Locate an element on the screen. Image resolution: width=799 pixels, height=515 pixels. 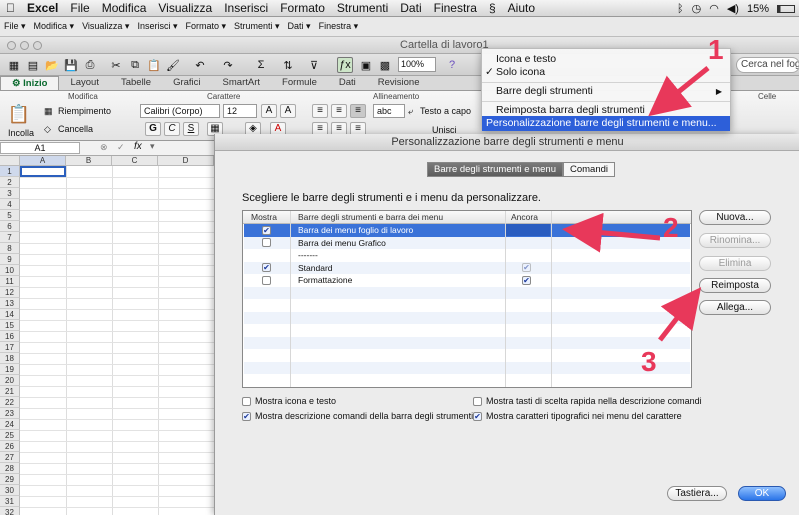
annotation-number-1: 1 is located at coordinates (716, 49).